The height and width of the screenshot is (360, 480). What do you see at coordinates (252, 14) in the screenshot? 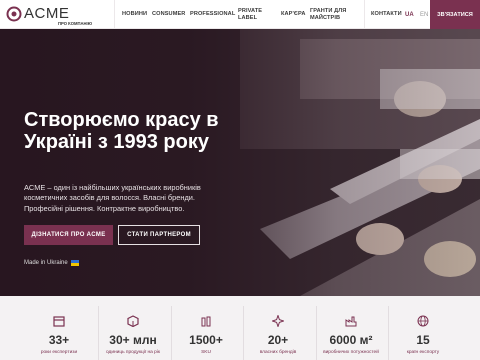
I see `nav-private-label: PRIVATE LABEL` at bounding box center [252, 14].